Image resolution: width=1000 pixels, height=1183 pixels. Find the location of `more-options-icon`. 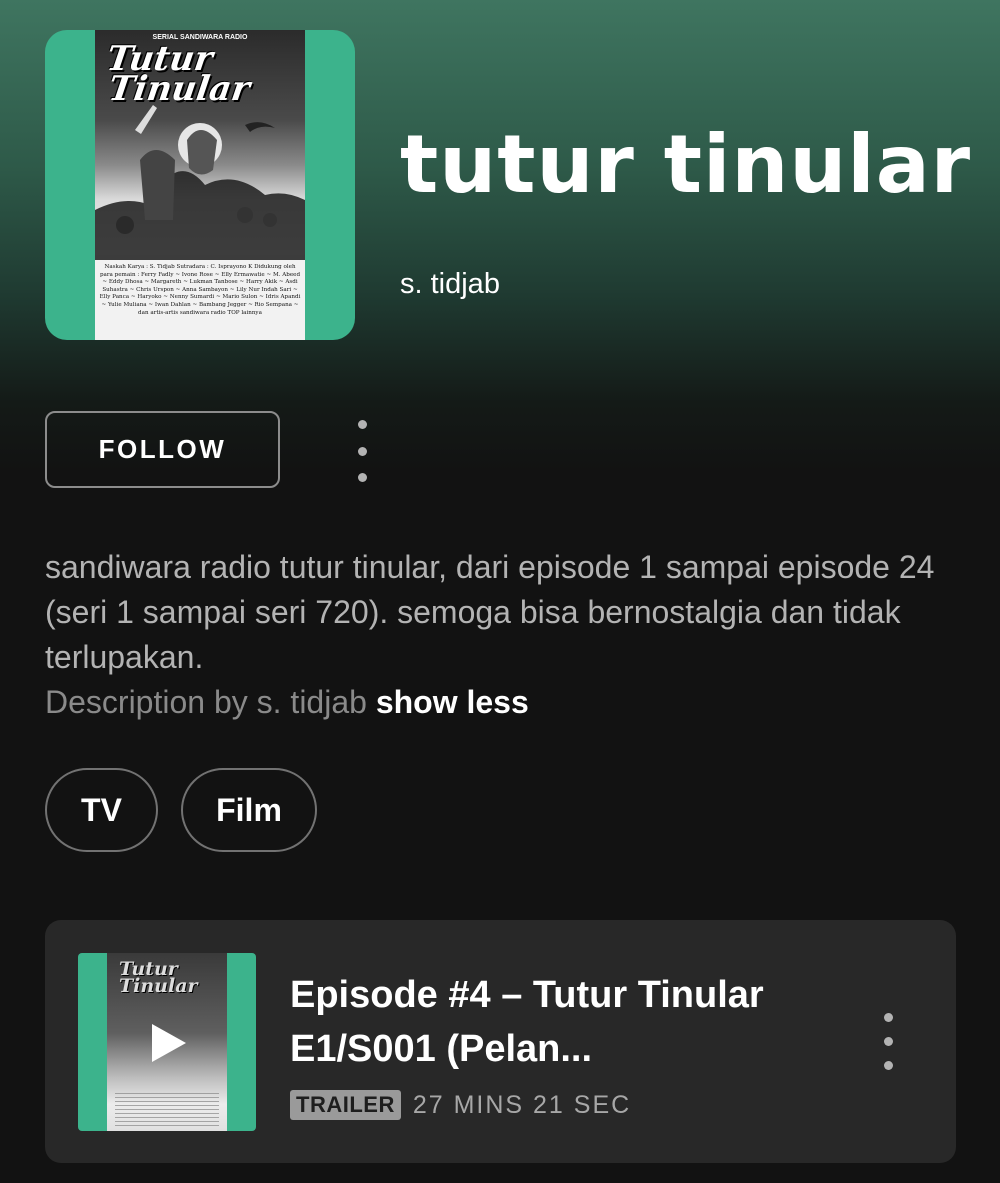

more-options-icon is located at coordinates (362, 451).